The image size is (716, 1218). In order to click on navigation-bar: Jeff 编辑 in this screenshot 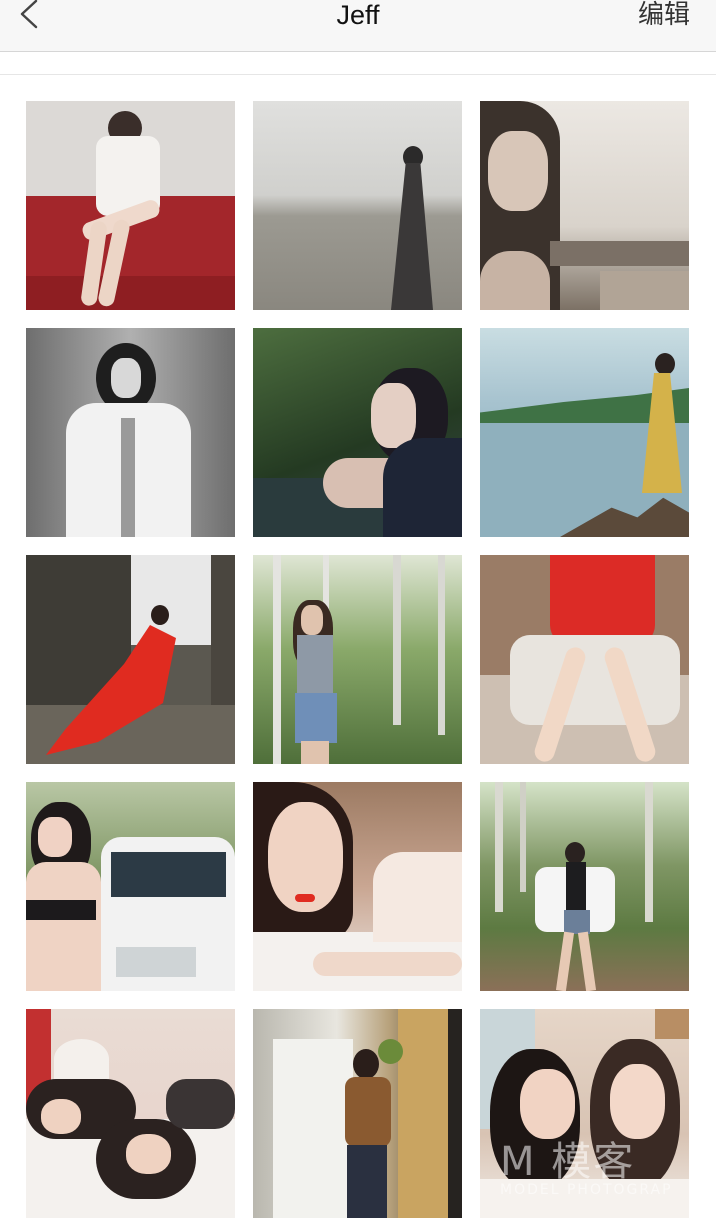, I will do `click(358, 26)`.